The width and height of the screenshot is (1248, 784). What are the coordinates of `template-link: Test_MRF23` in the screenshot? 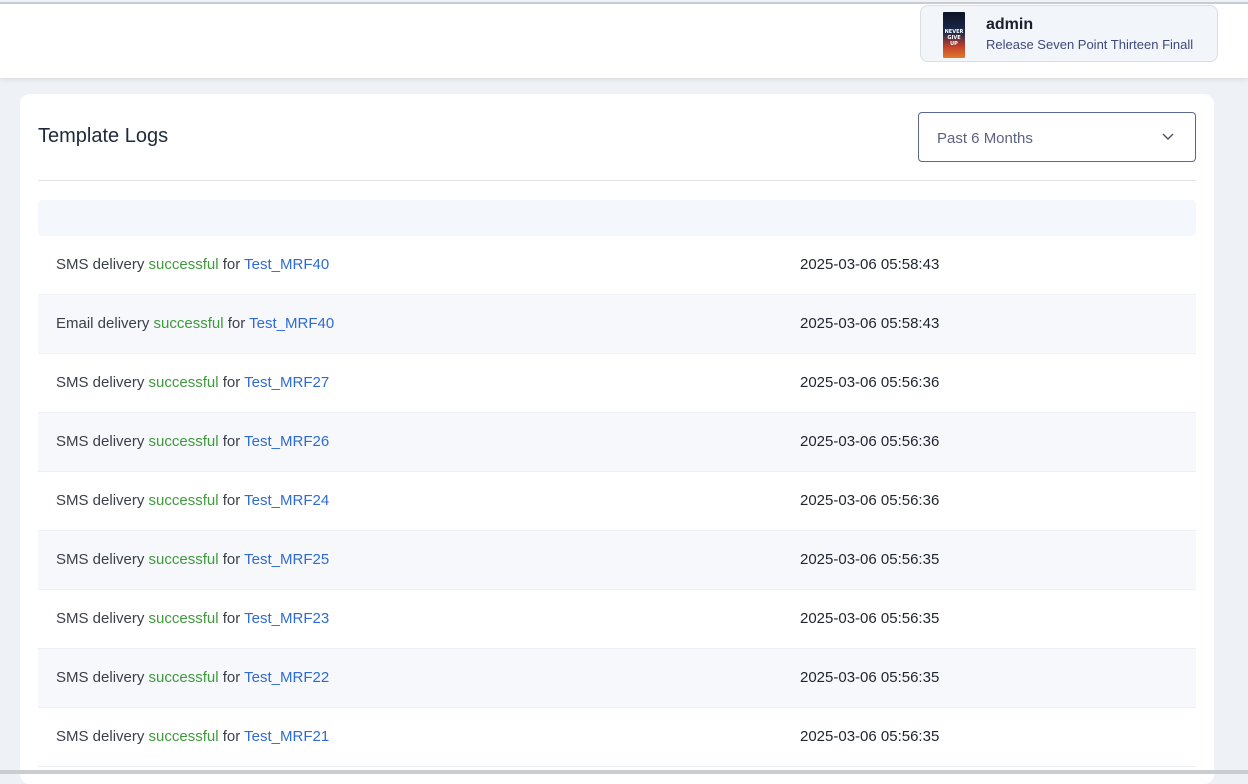 It's located at (286, 618).